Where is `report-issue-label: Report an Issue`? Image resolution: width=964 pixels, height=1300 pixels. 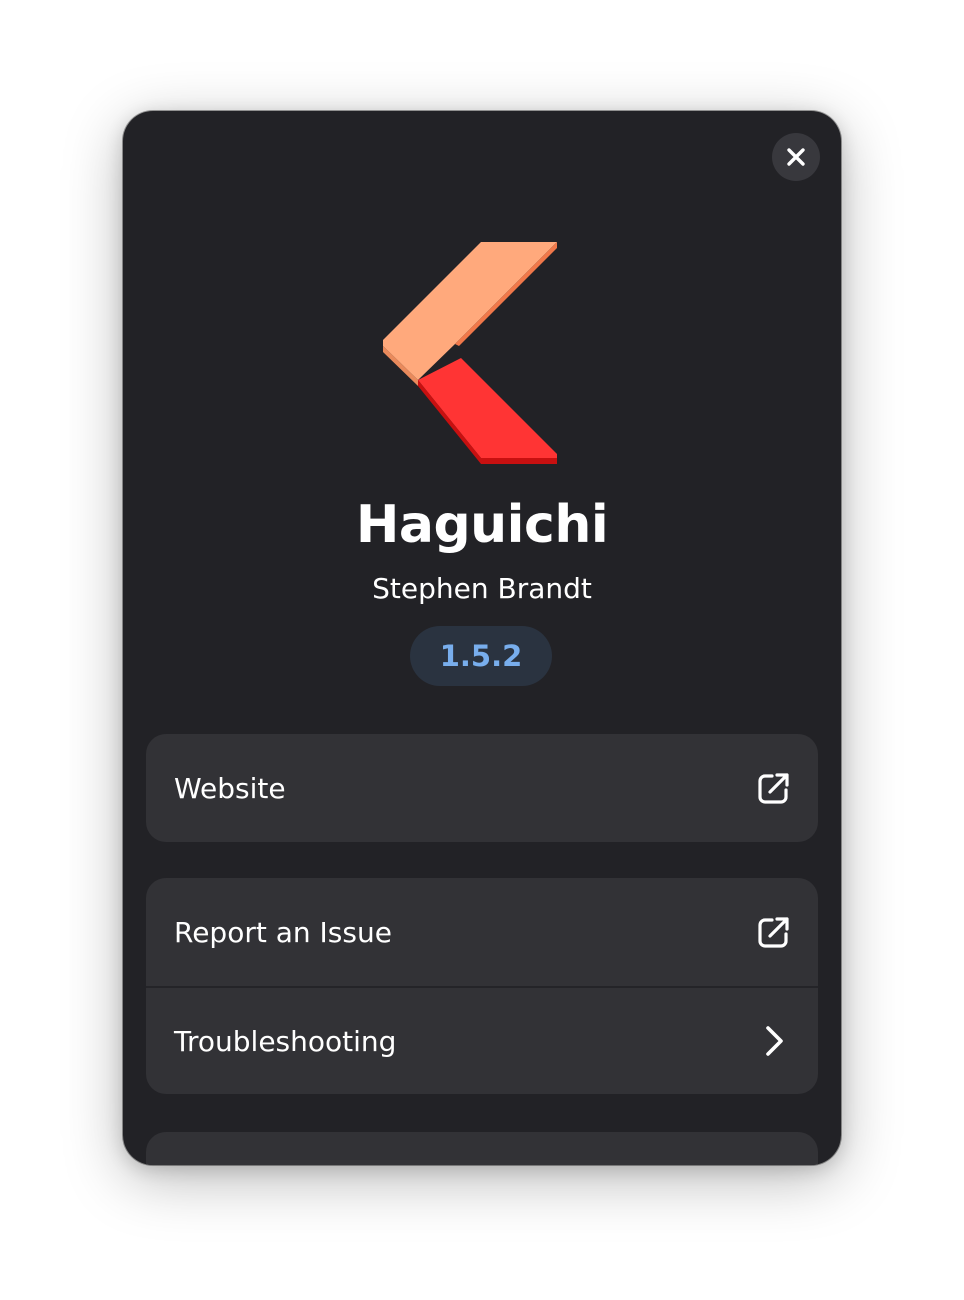 report-issue-label: Report an Issue is located at coordinates (283, 932).